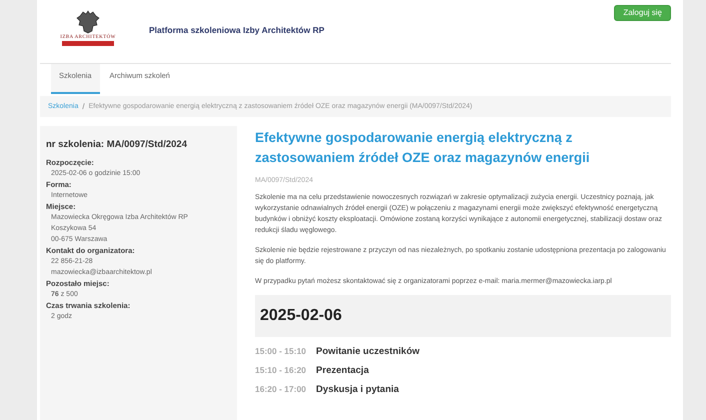 This screenshot has height=420, width=706. What do you see at coordinates (117, 144) in the screenshot?
I see `training-number: nr szkolenia: MA/0097/Std/2024` at bounding box center [117, 144].